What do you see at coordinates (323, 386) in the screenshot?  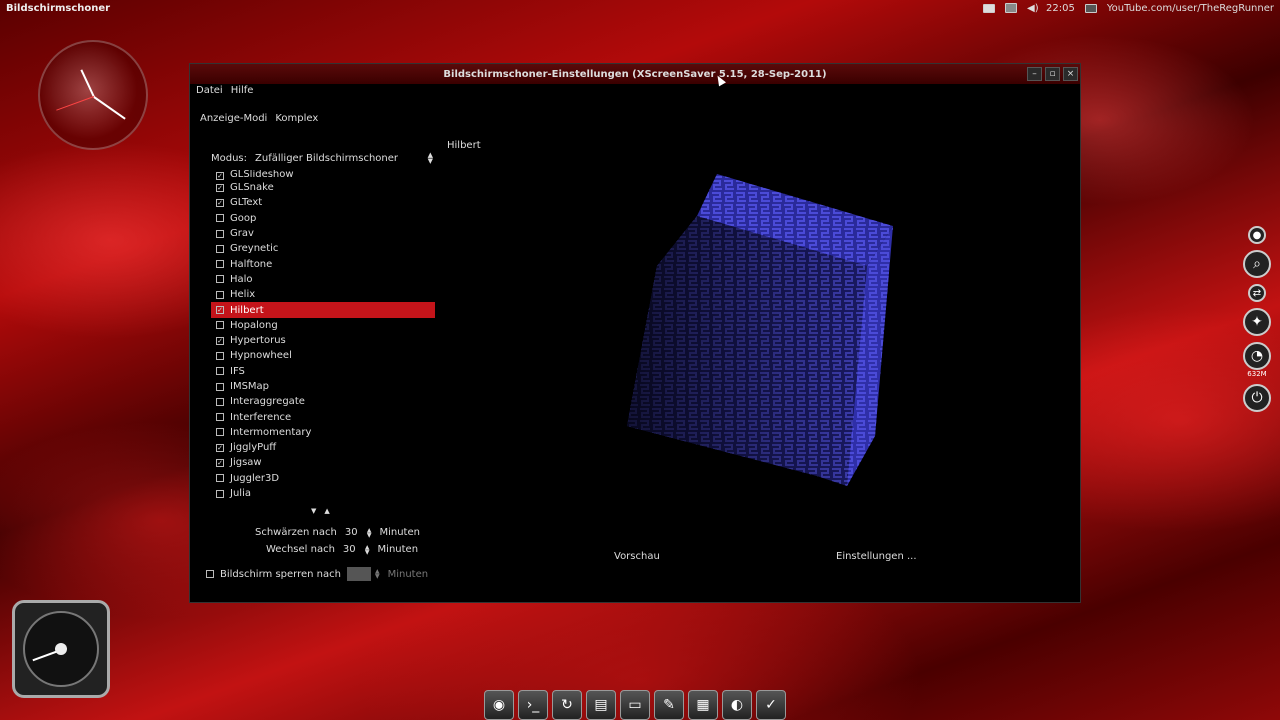 I see `list-item: IMSMap` at bounding box center [323, 386].